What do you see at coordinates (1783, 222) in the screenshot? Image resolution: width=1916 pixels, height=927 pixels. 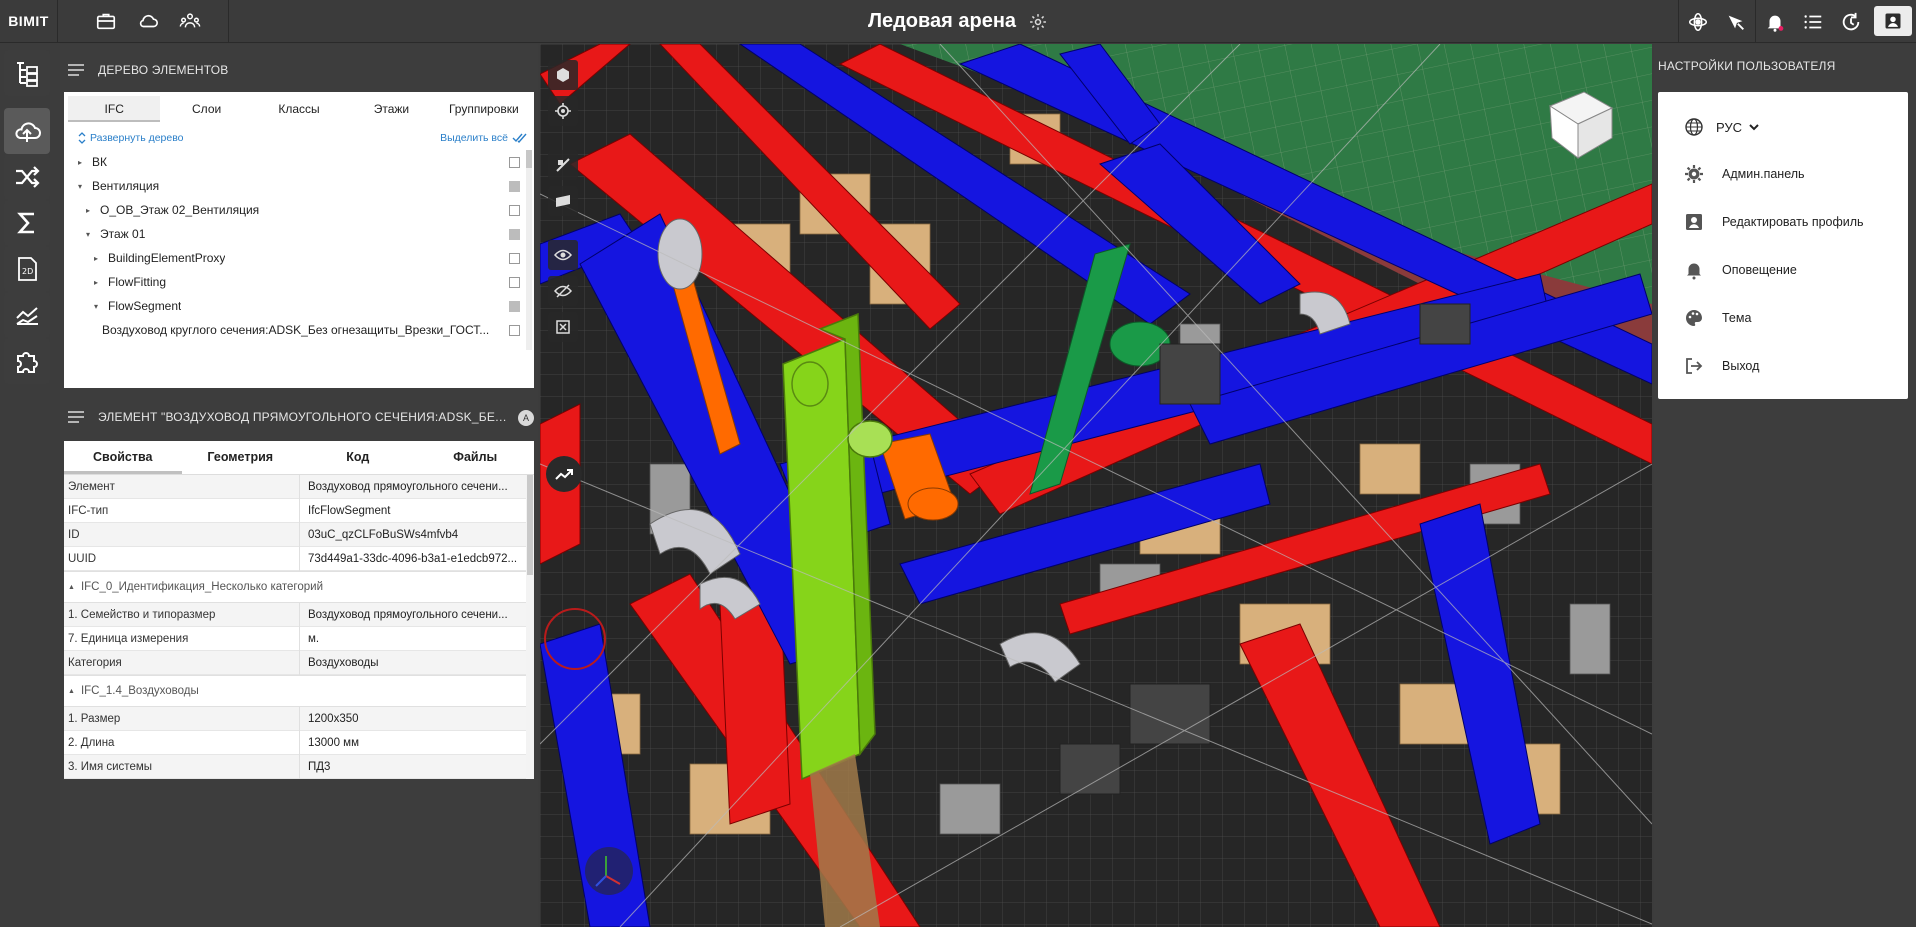 I see `edit-profile-item: Редактировать профиль` at bounding box center [1783, 222].